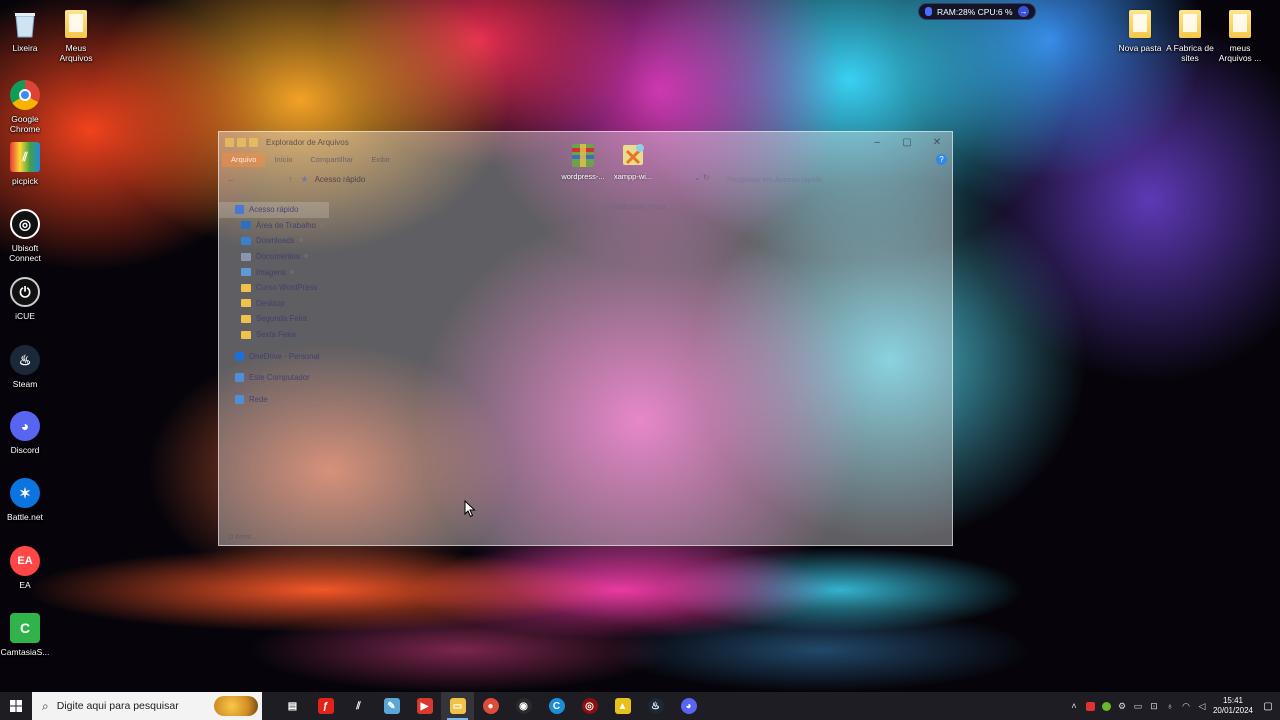 This screenshot has width=1280, height=720. Describe the element at coordinates (380, 160) in the screenshot. I see `tab-exibir: Exibir` at that location.